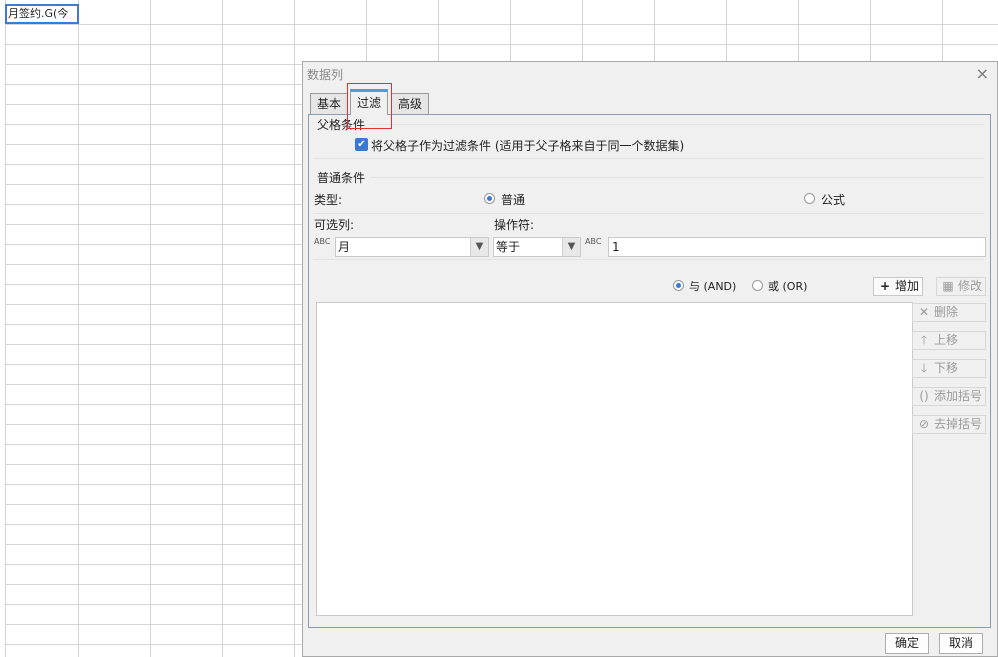  I want to click on arrow-down-icon: 🡓, so click(924, 368).